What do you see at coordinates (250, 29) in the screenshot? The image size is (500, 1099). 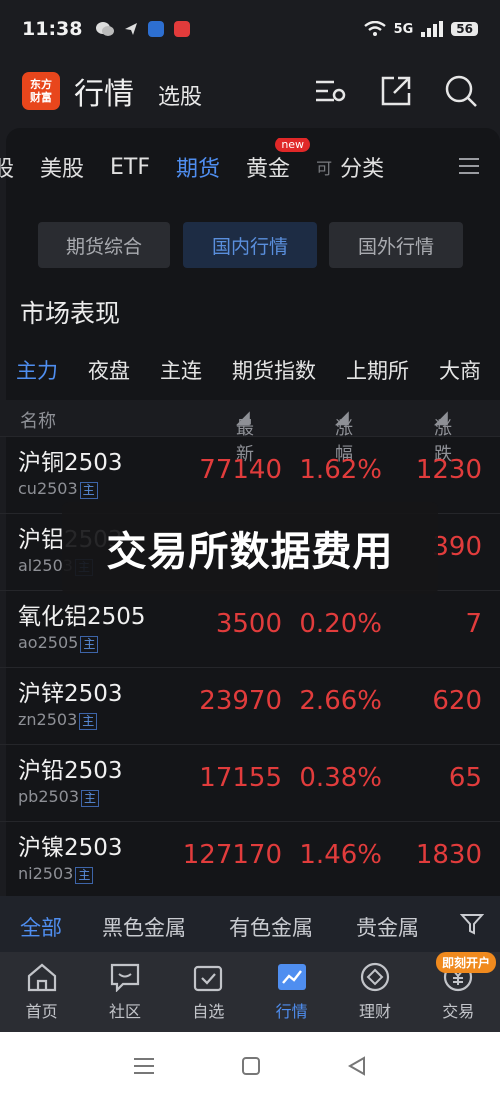 I see `status-bar: 11:38 5G 56` at bounding box center [250, 29].